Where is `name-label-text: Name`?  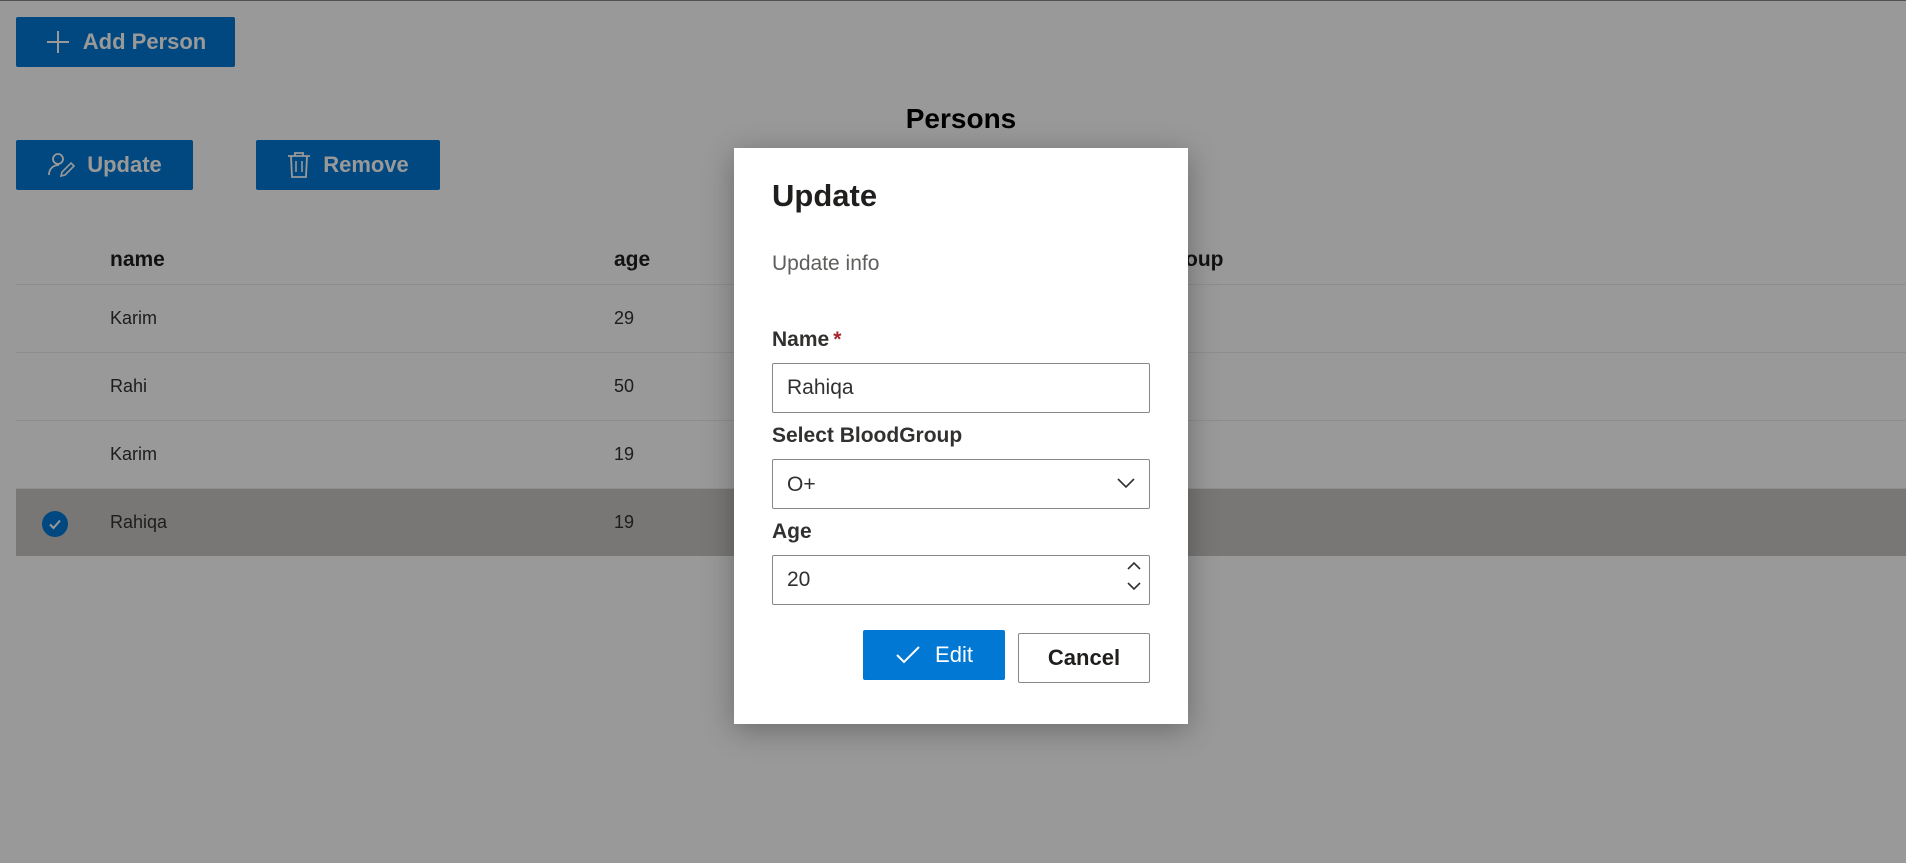
name-label-text: Name is located at coordinates (801, 339).